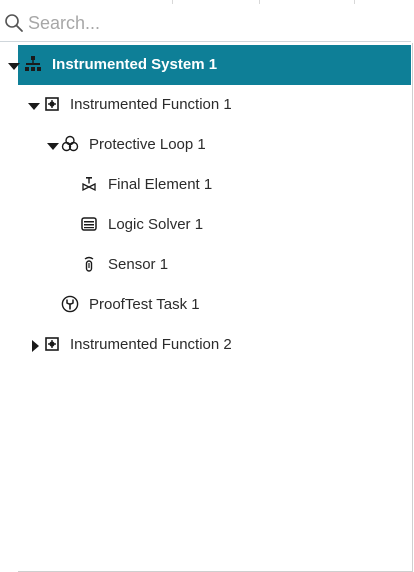 The image size is (414, 572). I want to click on final-element-icon, so click(89, 184).